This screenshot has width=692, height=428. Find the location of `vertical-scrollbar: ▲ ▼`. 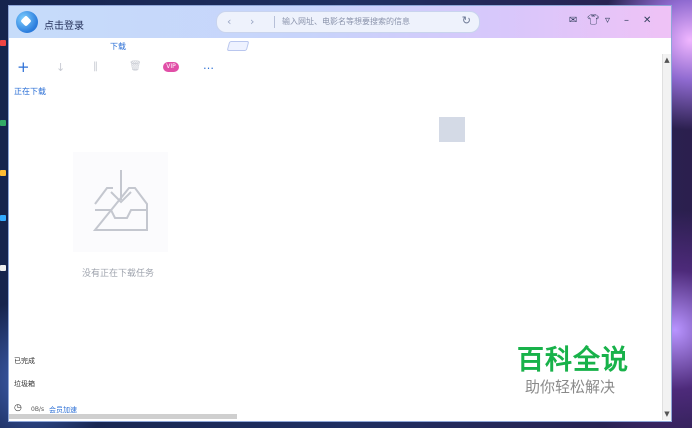

vertical-scrollbar: ▲ ▼ is located at coordinates (666, 237).